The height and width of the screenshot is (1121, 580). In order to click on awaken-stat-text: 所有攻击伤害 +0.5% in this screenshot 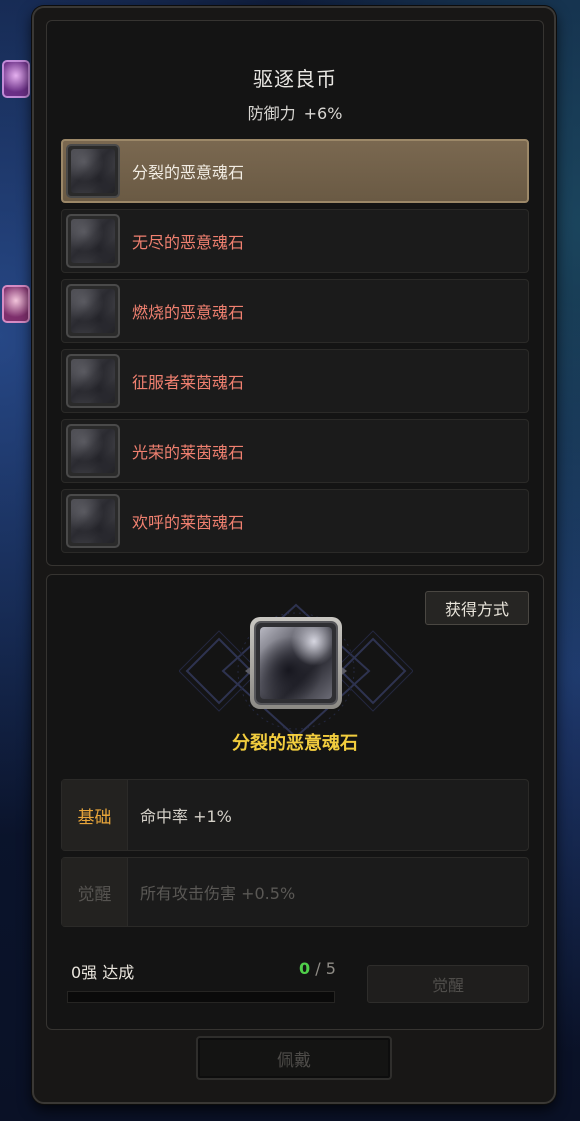, I will do `click(218, 893)`.